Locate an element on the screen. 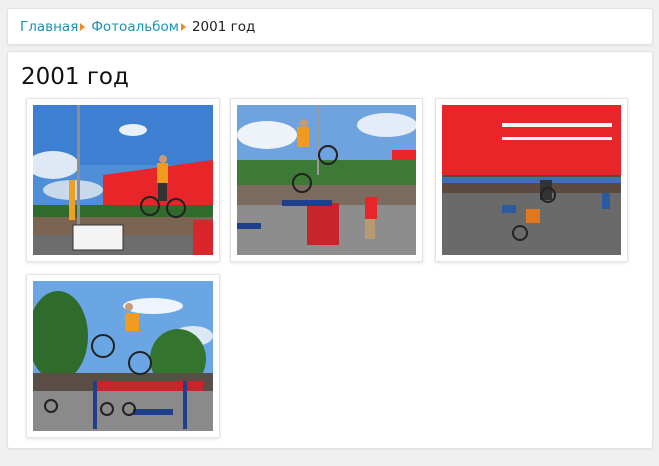  breadcrumb-link-home: Главная is located at coordinates (49, 27).